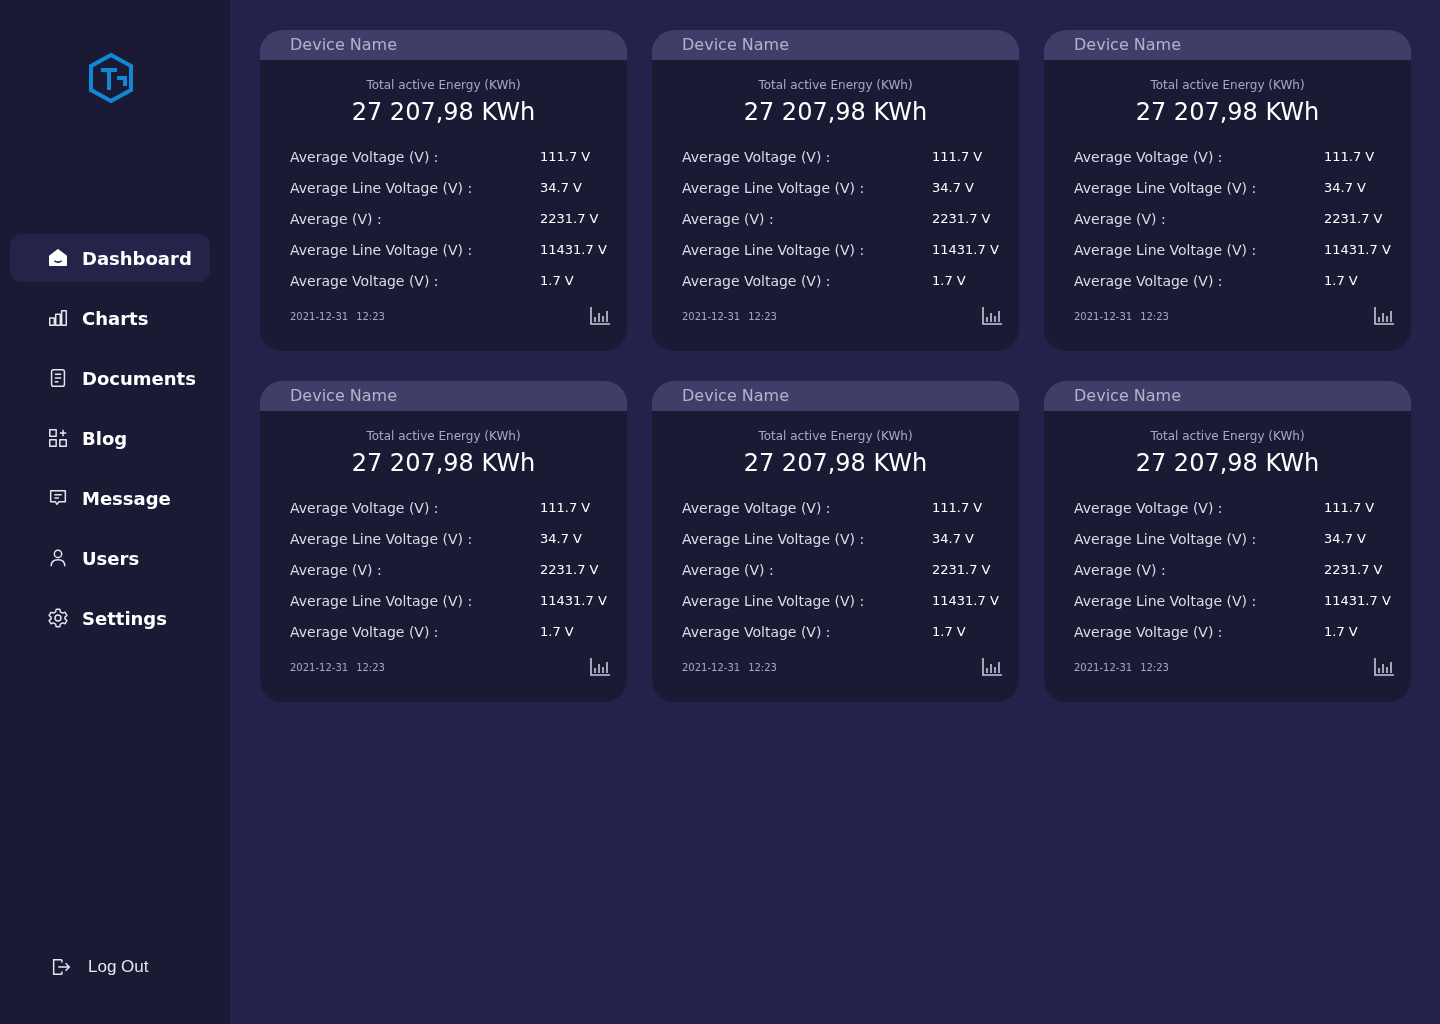 This screenshot has width=1440, height=1024. Describe the element at coordinates (110, 438) in the screenshot. I see `nav-item: Blog` at that location.